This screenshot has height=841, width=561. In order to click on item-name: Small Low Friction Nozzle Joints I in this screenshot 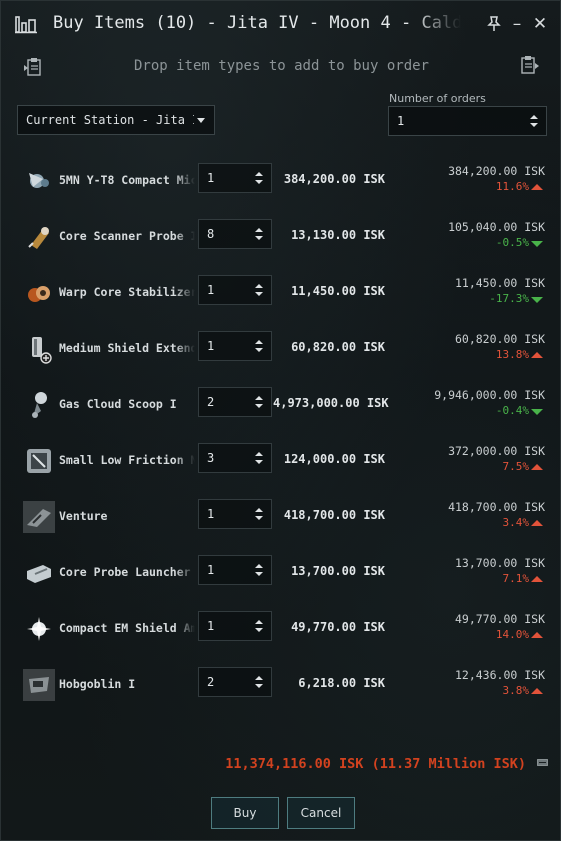, I will do `click(127, 460)`.